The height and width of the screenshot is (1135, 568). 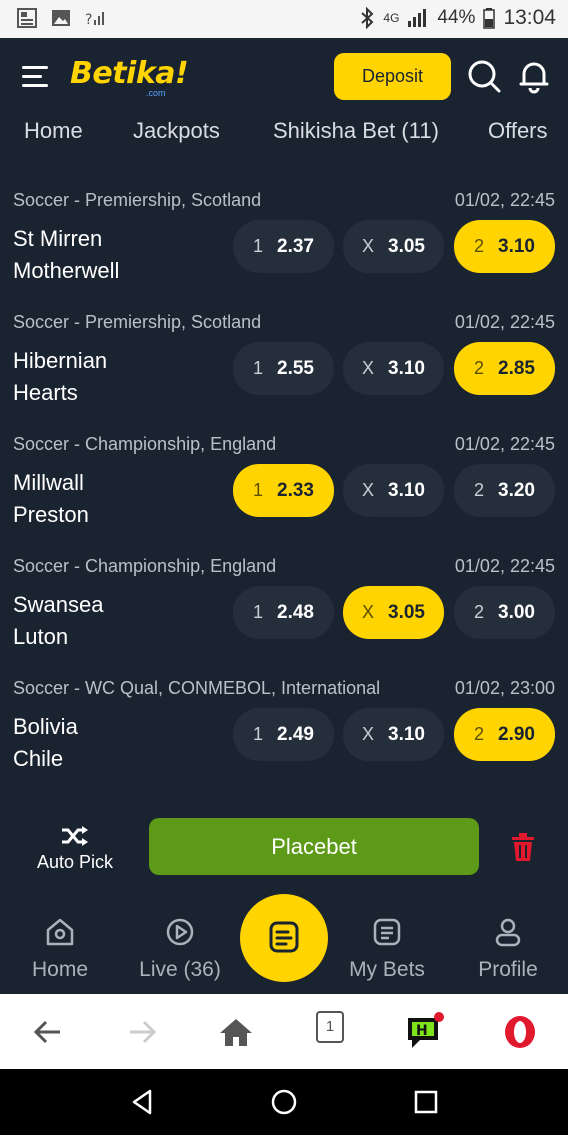 I want to click on network-type: 4G, so click(x=391, y=18).